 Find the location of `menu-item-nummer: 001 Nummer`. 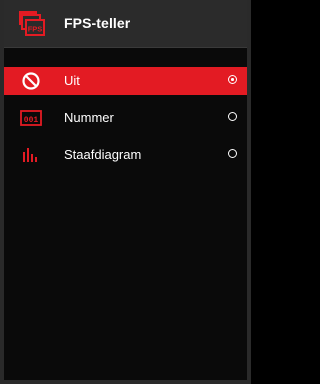

menu-item-nummer: 001 Nummer is located at coordinates (125, 118).